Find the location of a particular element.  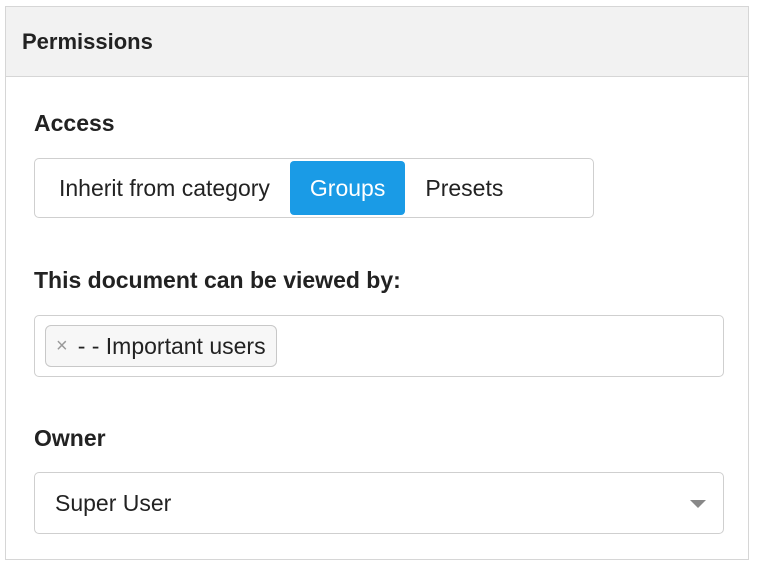

viewer-tag: × - - Important users is located at coordinates (161, 346).